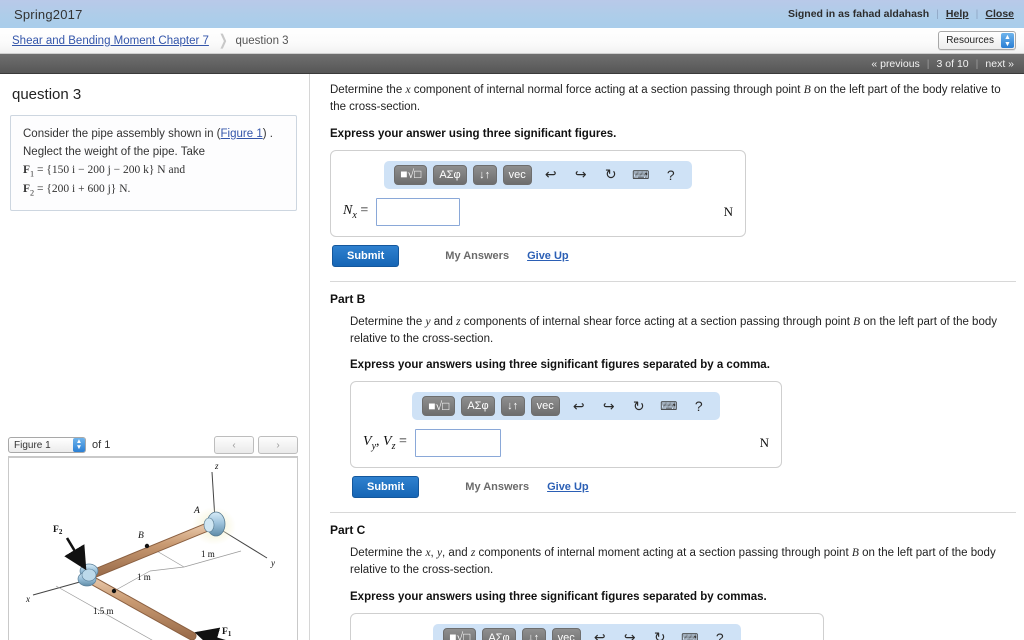 The height and width of the screenshot is (640, 1024). What do you see at coordinates (234, 445) in the screenshot?
I see `figure-prev-button: ‹` at bounding box center [234, 445].